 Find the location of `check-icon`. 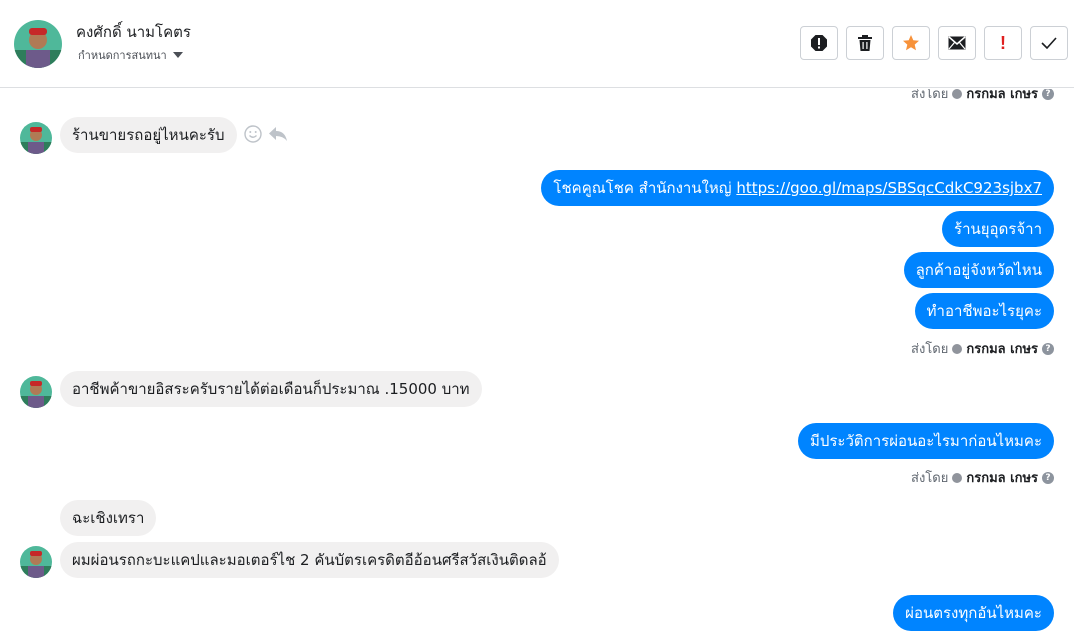

check-icon is located at coordinates (1049, 43).